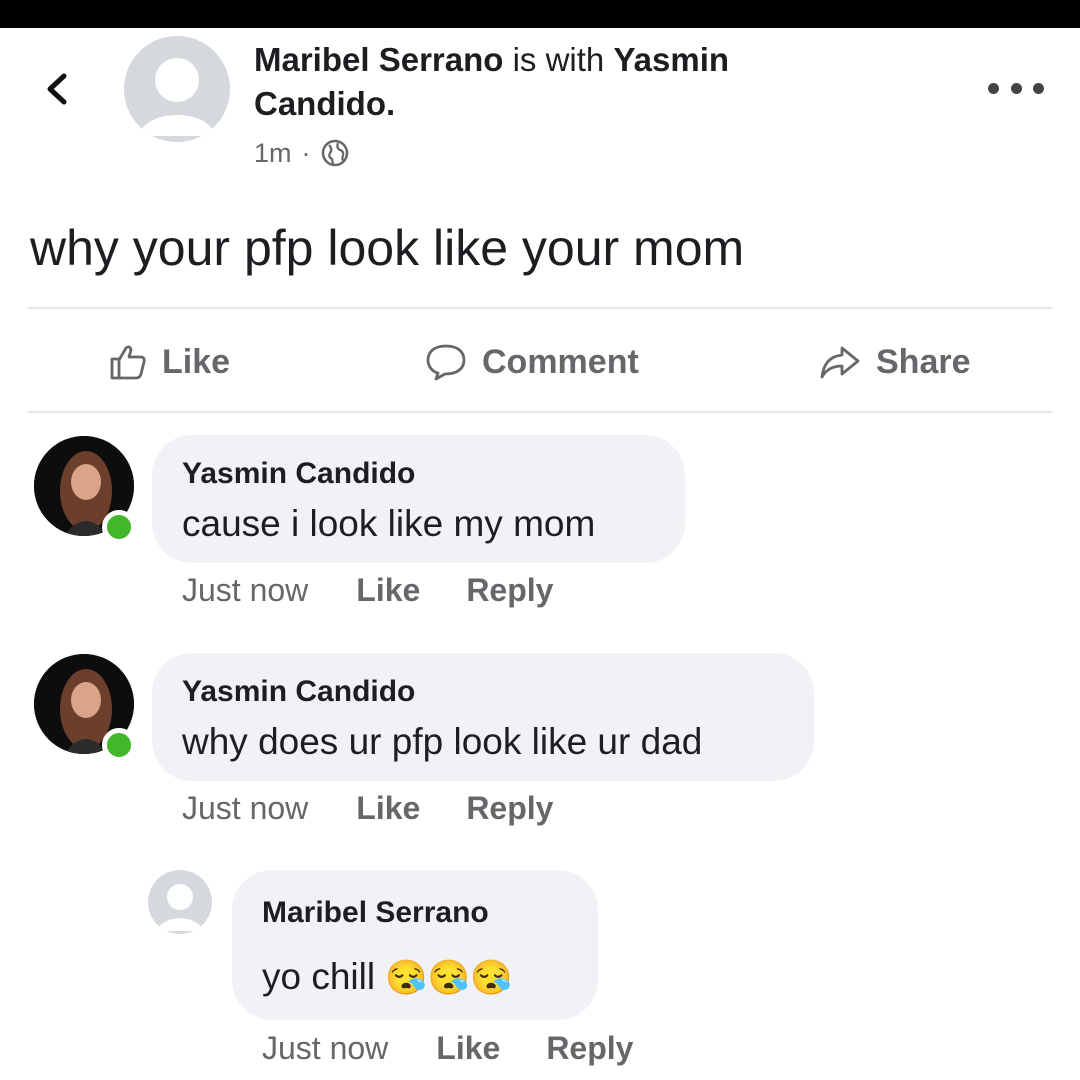  I want to click on more-options-button, so click(1016, 88).